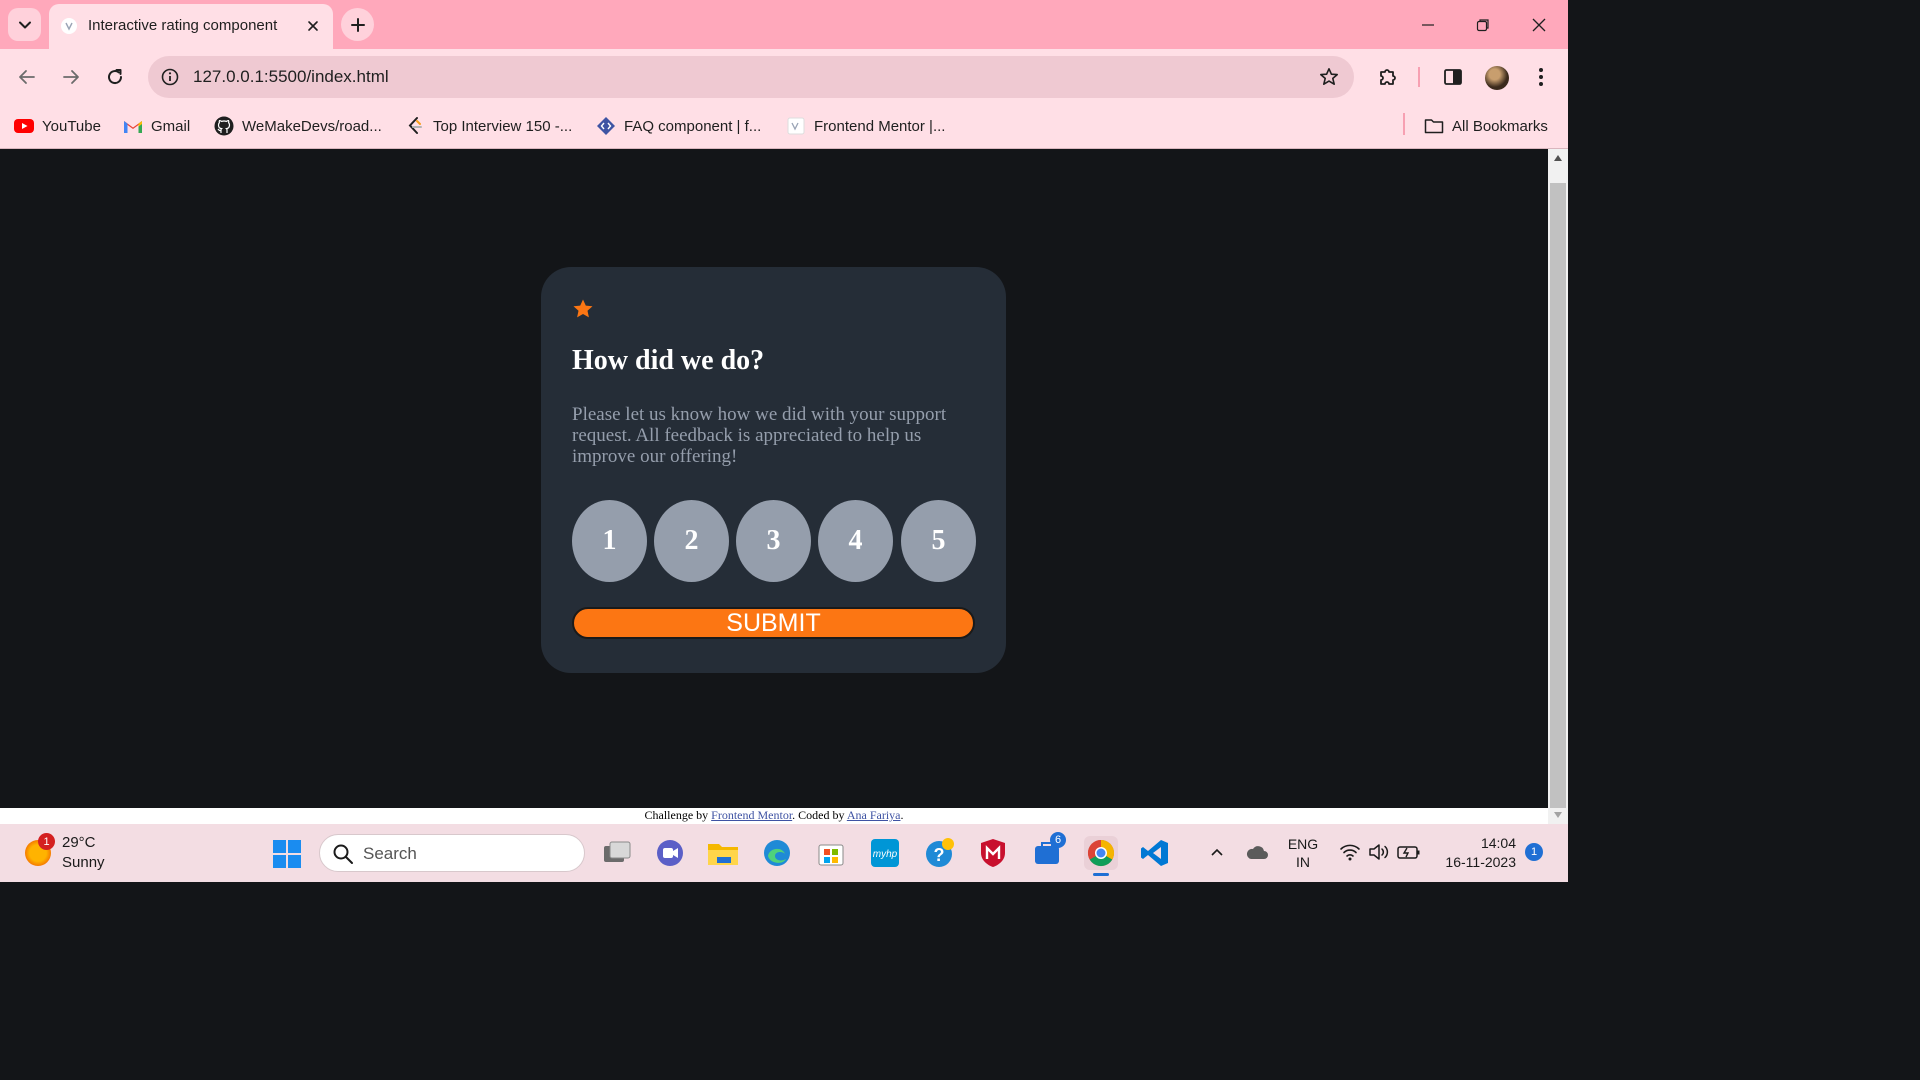  I want to click on side-panel-icon, so click(1453, 77).